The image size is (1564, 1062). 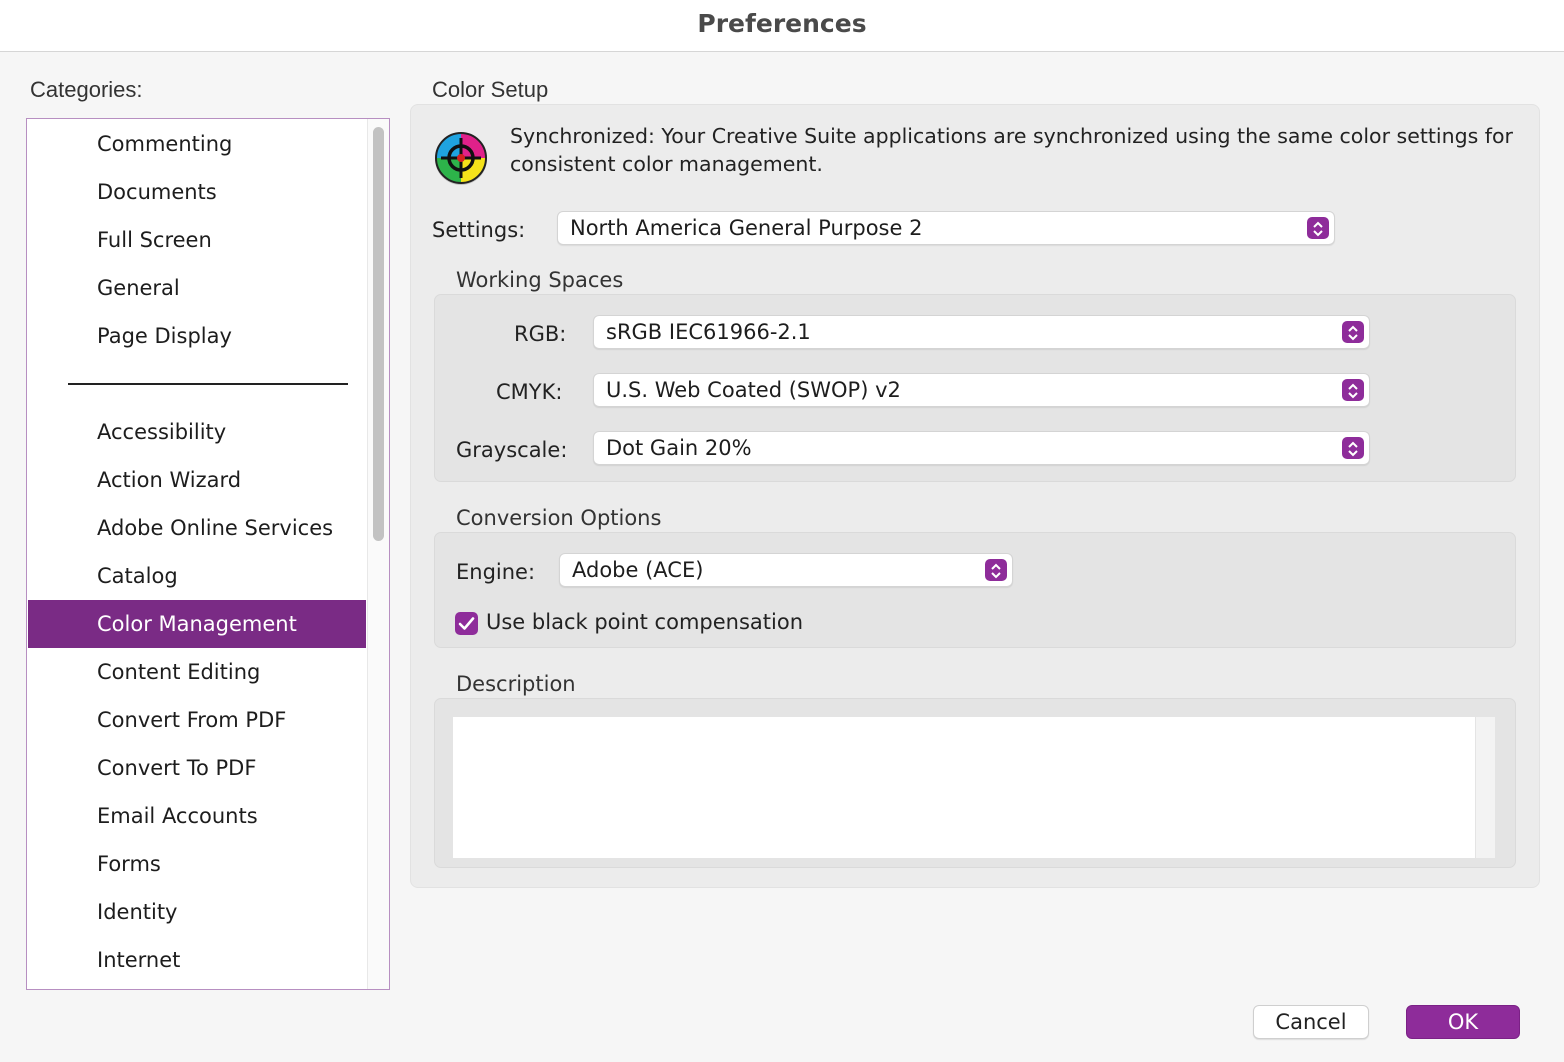 What do you see at coordinates (197, 768) in the screenshot?
I see `category-item-convert-to-pdf: Convert To PDF` at bounding box center [197, 768].